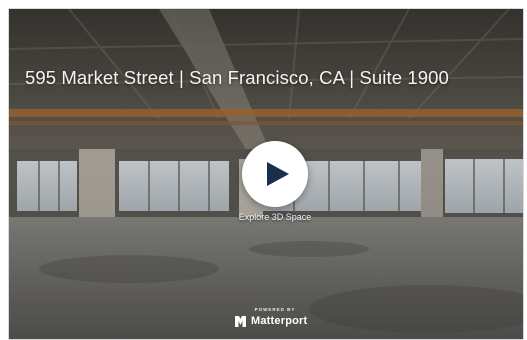 The image size is (527, 340). Describe the element at coordinates (277, 174) in the screenshot. I see `play-icon` at that location.